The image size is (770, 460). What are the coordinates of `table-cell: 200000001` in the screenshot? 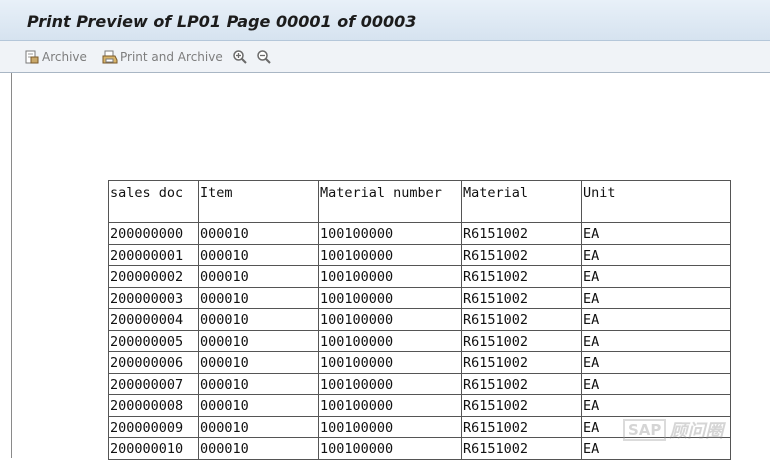 It's located at (153, 254).